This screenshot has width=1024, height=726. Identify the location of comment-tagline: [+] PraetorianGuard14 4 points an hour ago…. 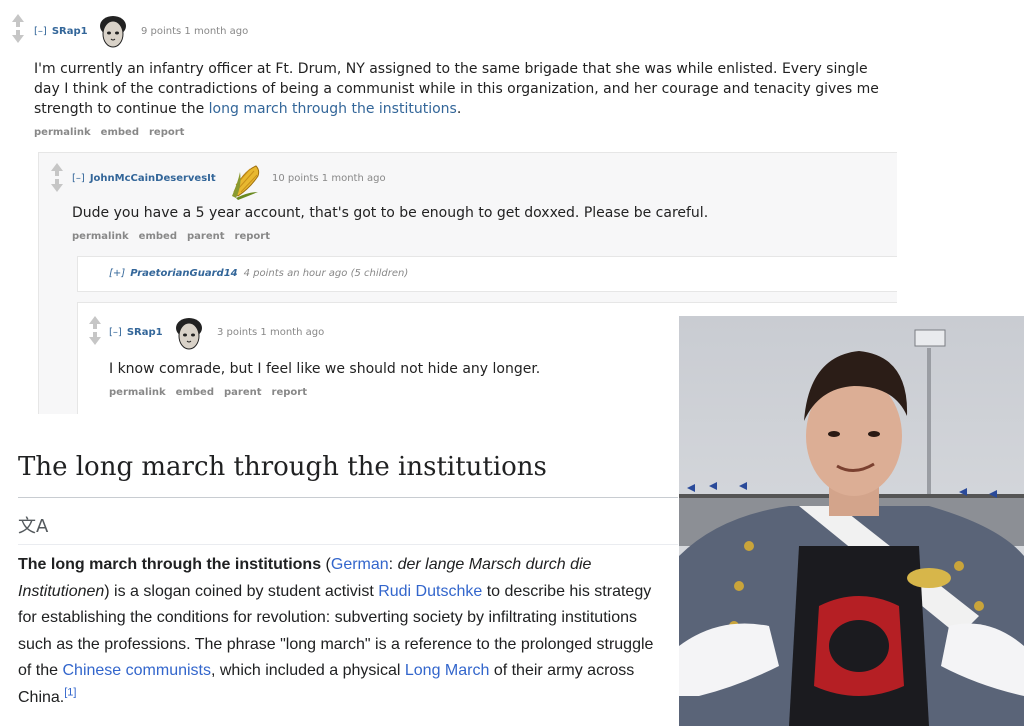
(258, 273).